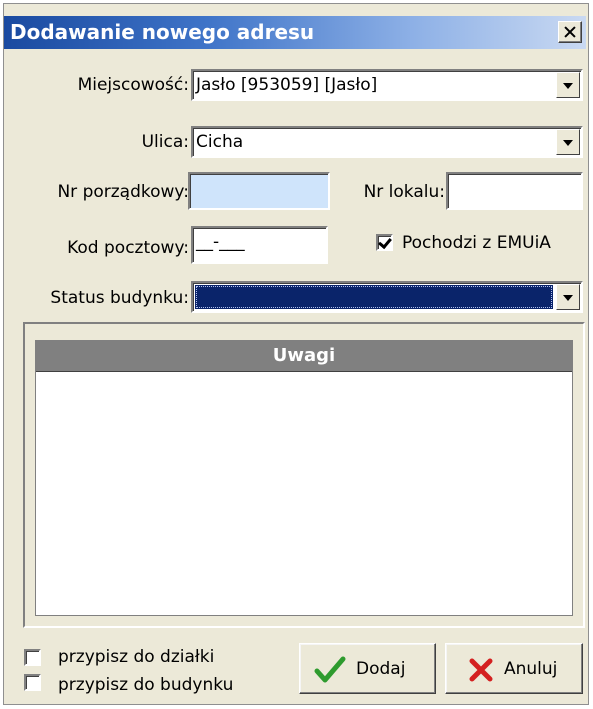  What do you see at coordinates (119, 298) in the screenshot?
I see `status-budynku-label: Status budynku:` at bounding box center [119, 298].